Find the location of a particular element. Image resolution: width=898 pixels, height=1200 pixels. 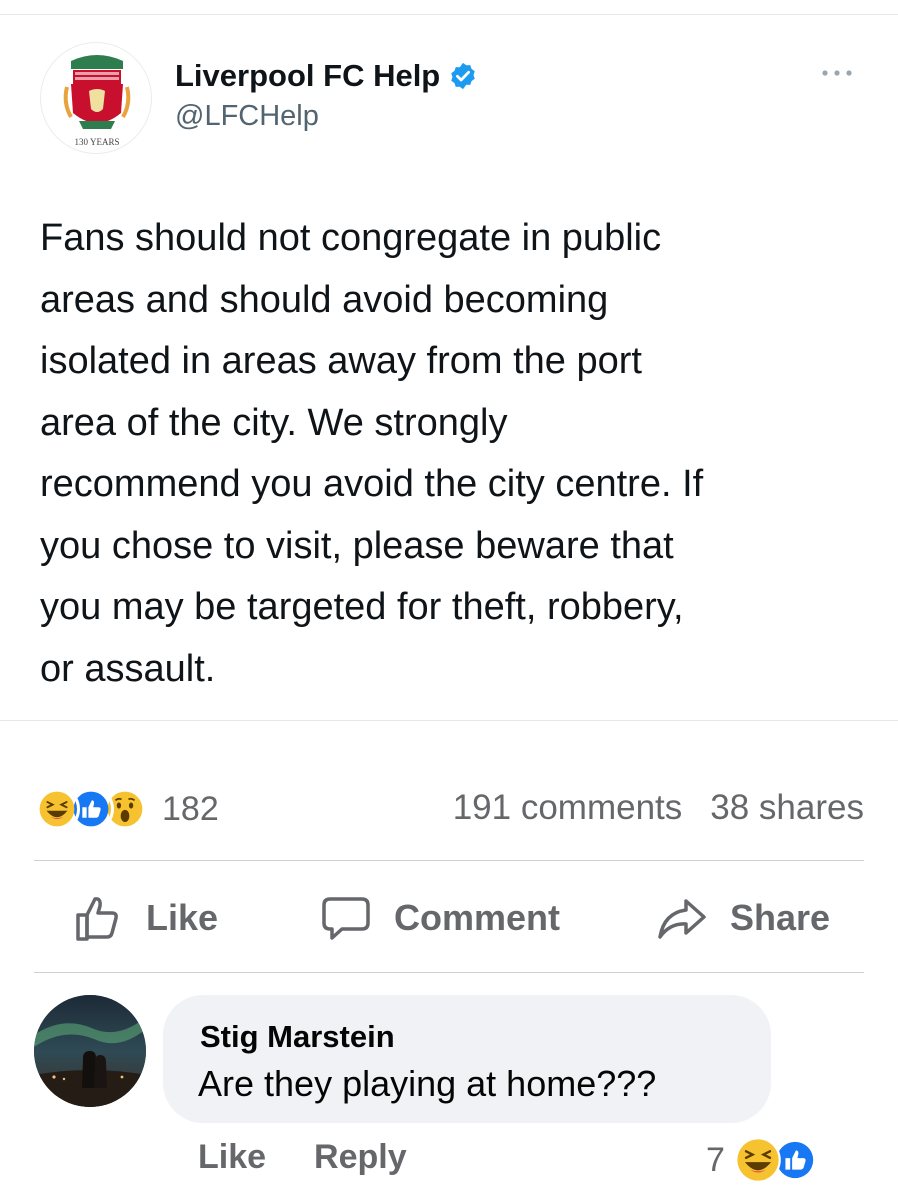

verified-badge-icon is located at coordinates (463, 76).